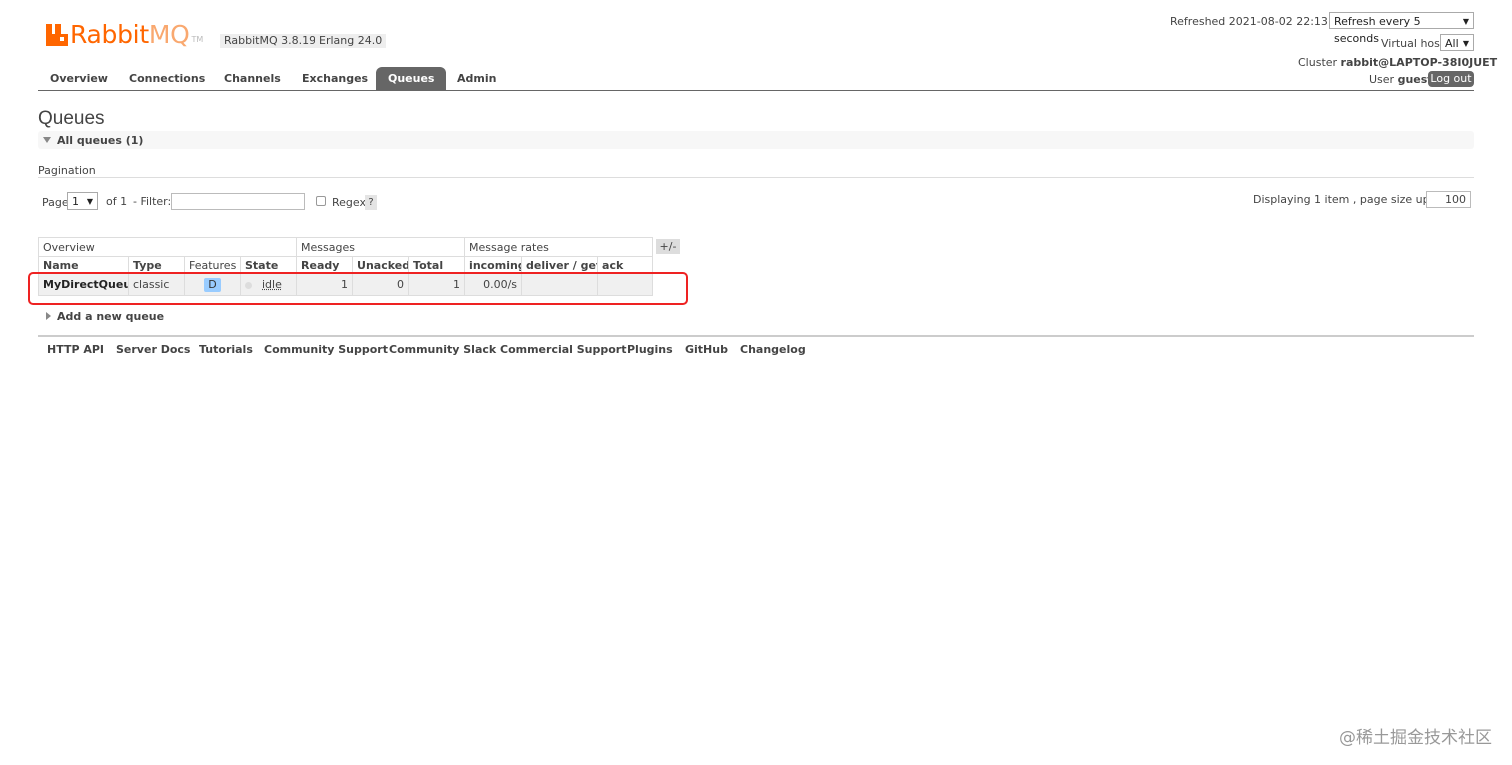  Describe the element at coordinates (773, 349) in the screenshot. I see `footer-link-changelog: Changelog` at that location.